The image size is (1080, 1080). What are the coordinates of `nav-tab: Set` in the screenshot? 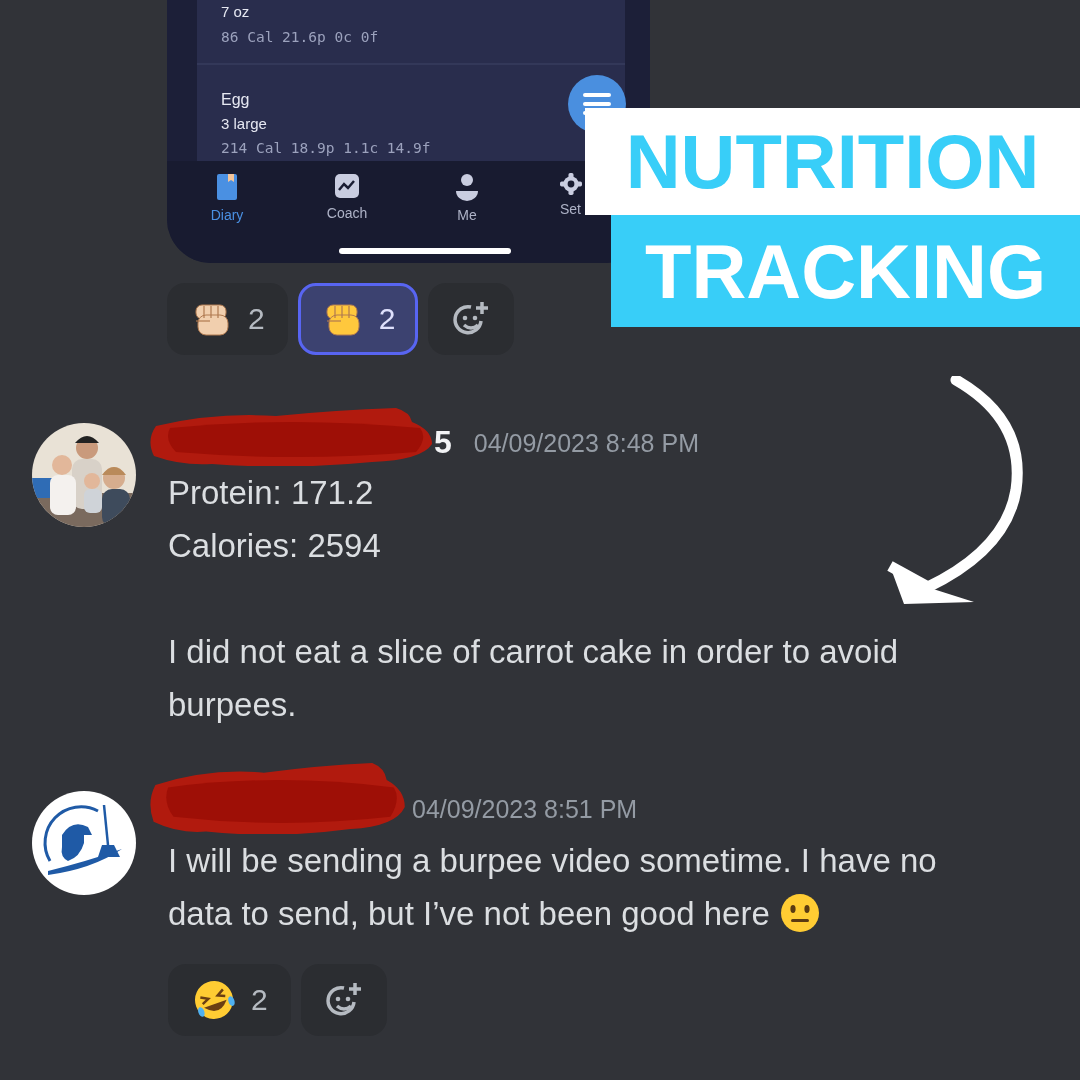 It's located at (571, 200).